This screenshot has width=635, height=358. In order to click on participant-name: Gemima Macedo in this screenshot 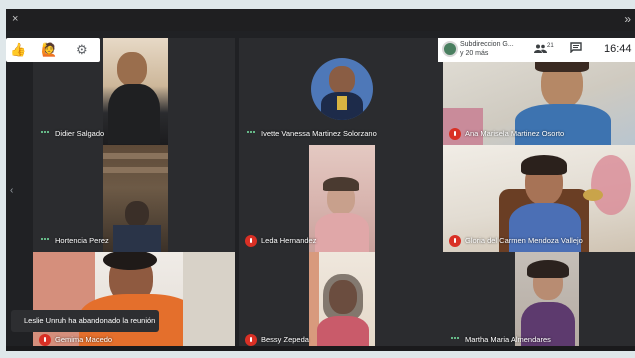, I will do `click(84, 339)`.